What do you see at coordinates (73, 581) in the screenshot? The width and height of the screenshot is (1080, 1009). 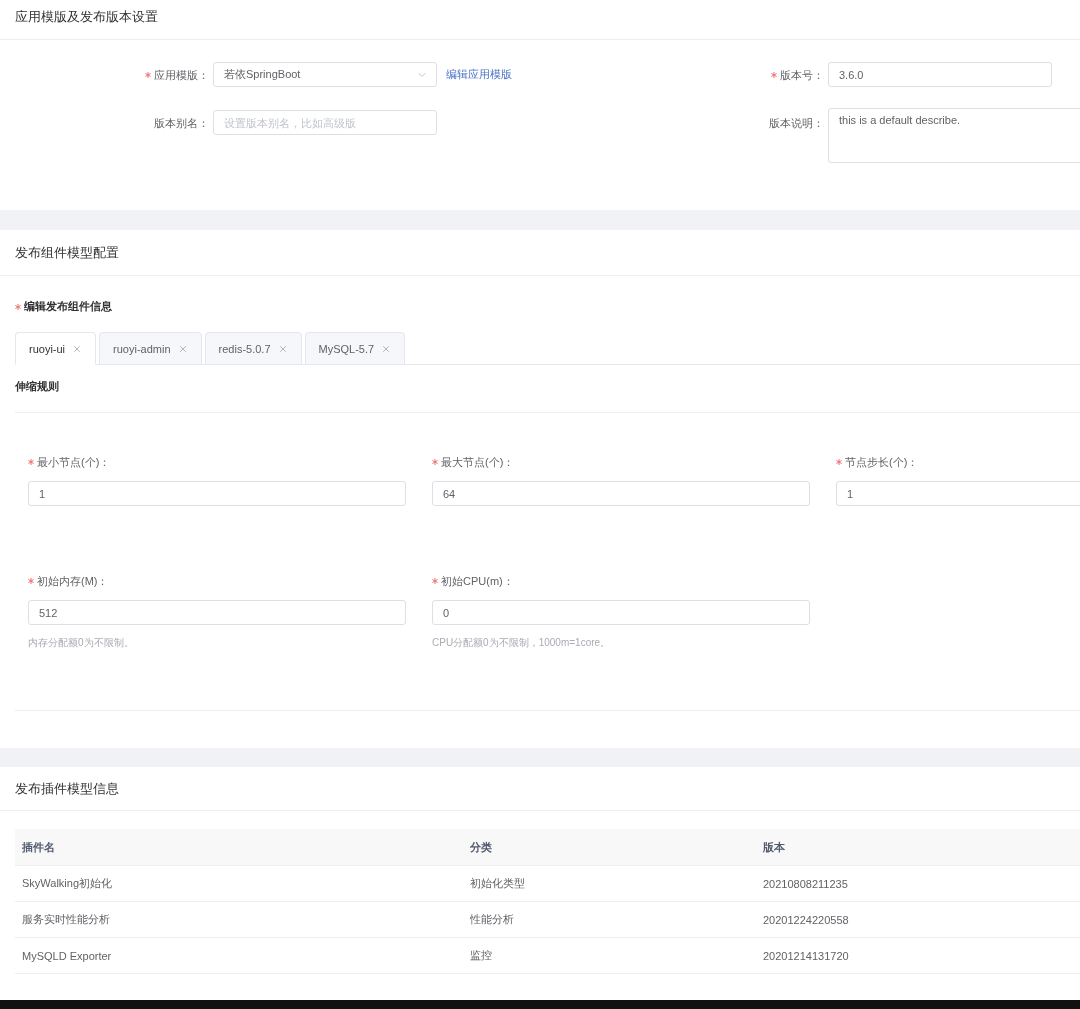 I see `field-label: 初始内存(M)：` at bounding box center [73, 581].